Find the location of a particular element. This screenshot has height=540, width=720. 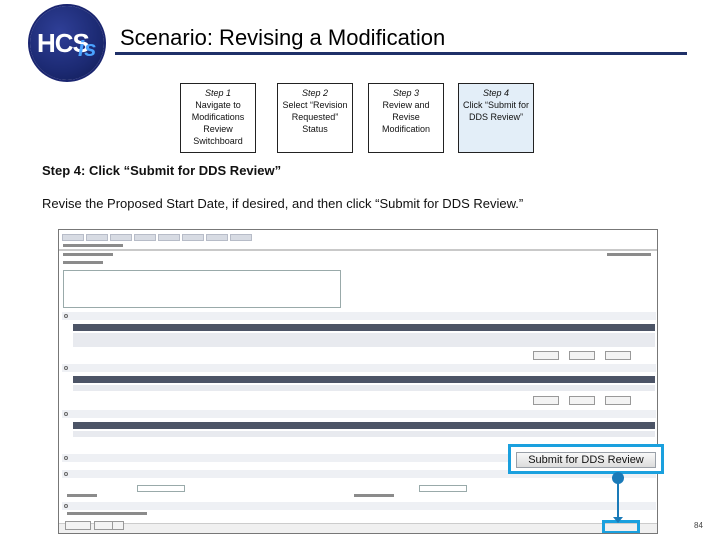

page-number: 84 is located at coordinates (698, 525).